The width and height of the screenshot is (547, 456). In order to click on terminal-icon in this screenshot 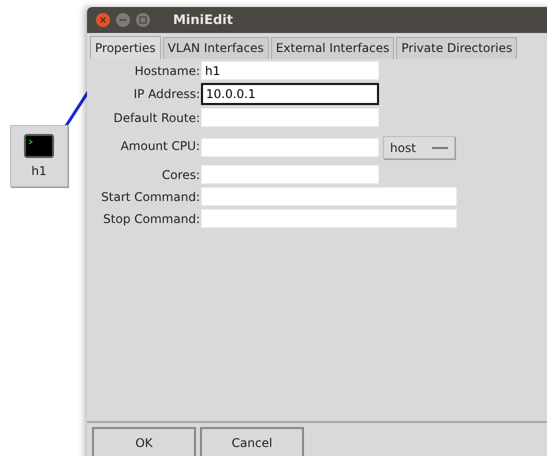, I will do `click(39, 146)`.